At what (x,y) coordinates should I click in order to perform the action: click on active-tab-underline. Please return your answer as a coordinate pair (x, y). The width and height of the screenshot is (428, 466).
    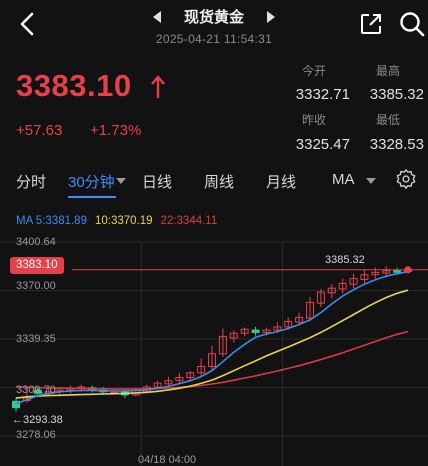
    Looking at the image, I should click on (92, 197).